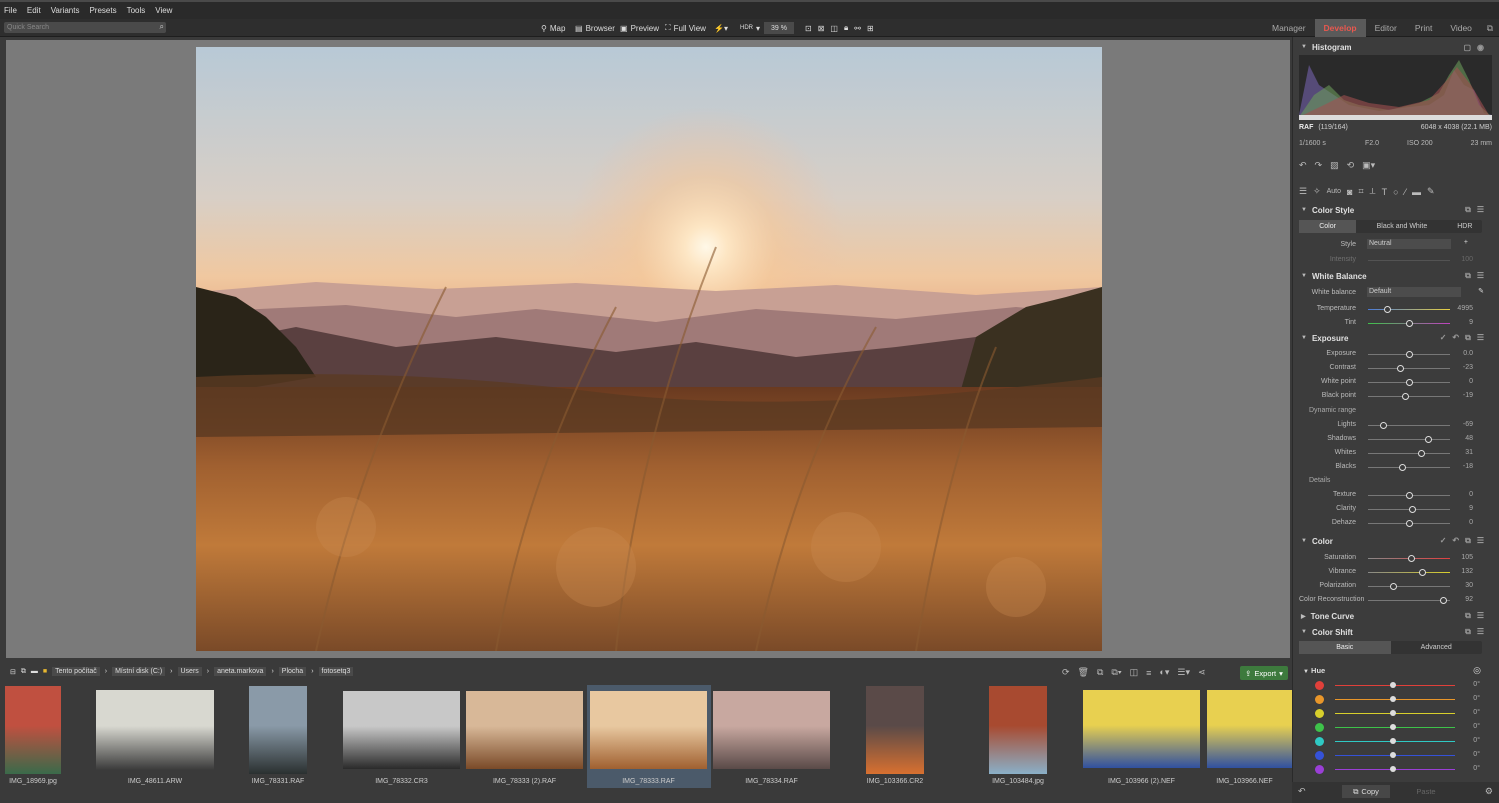  I want to click on slider-value: 0.0, so click(1463, 353).